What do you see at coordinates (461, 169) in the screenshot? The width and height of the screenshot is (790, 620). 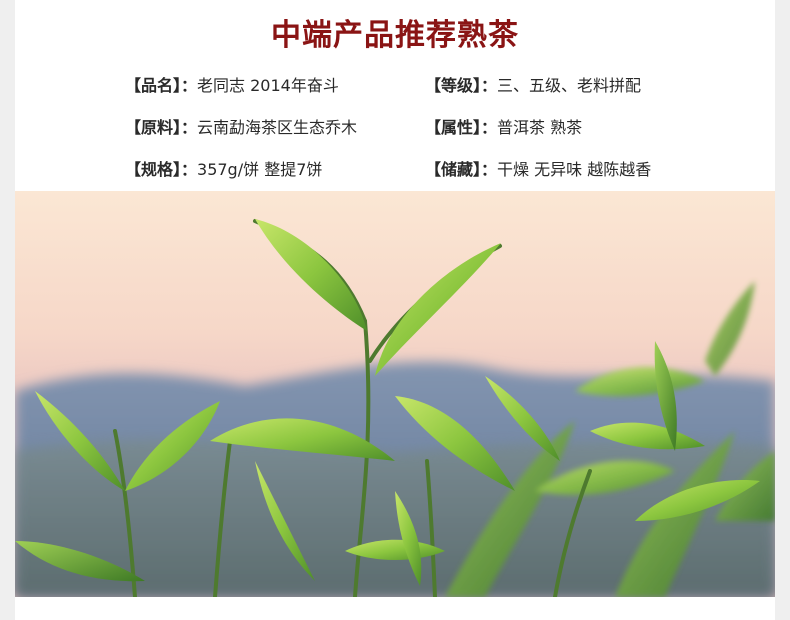 I see `spec-storage-label: 【储藏】：` at bounding box center [461, 169].